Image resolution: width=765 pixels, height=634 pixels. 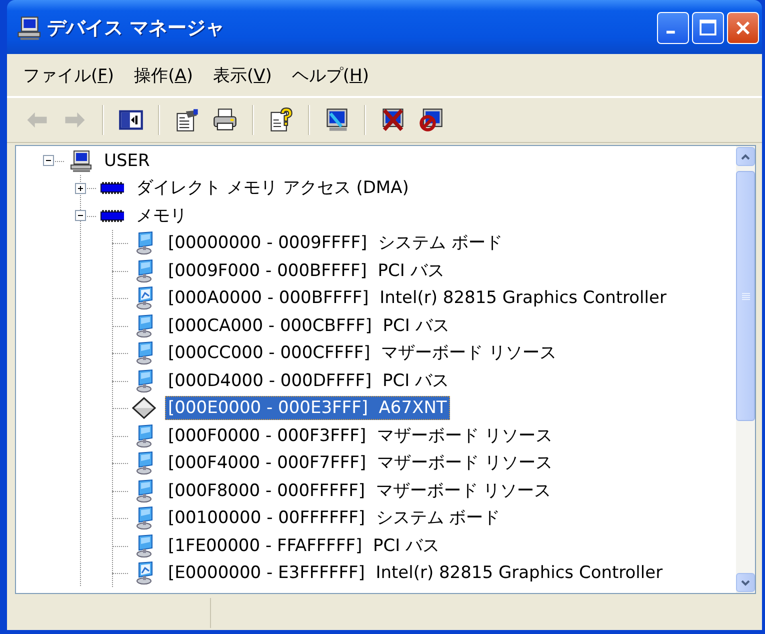 I want to click on help-icon, so click(x=281, y=120).